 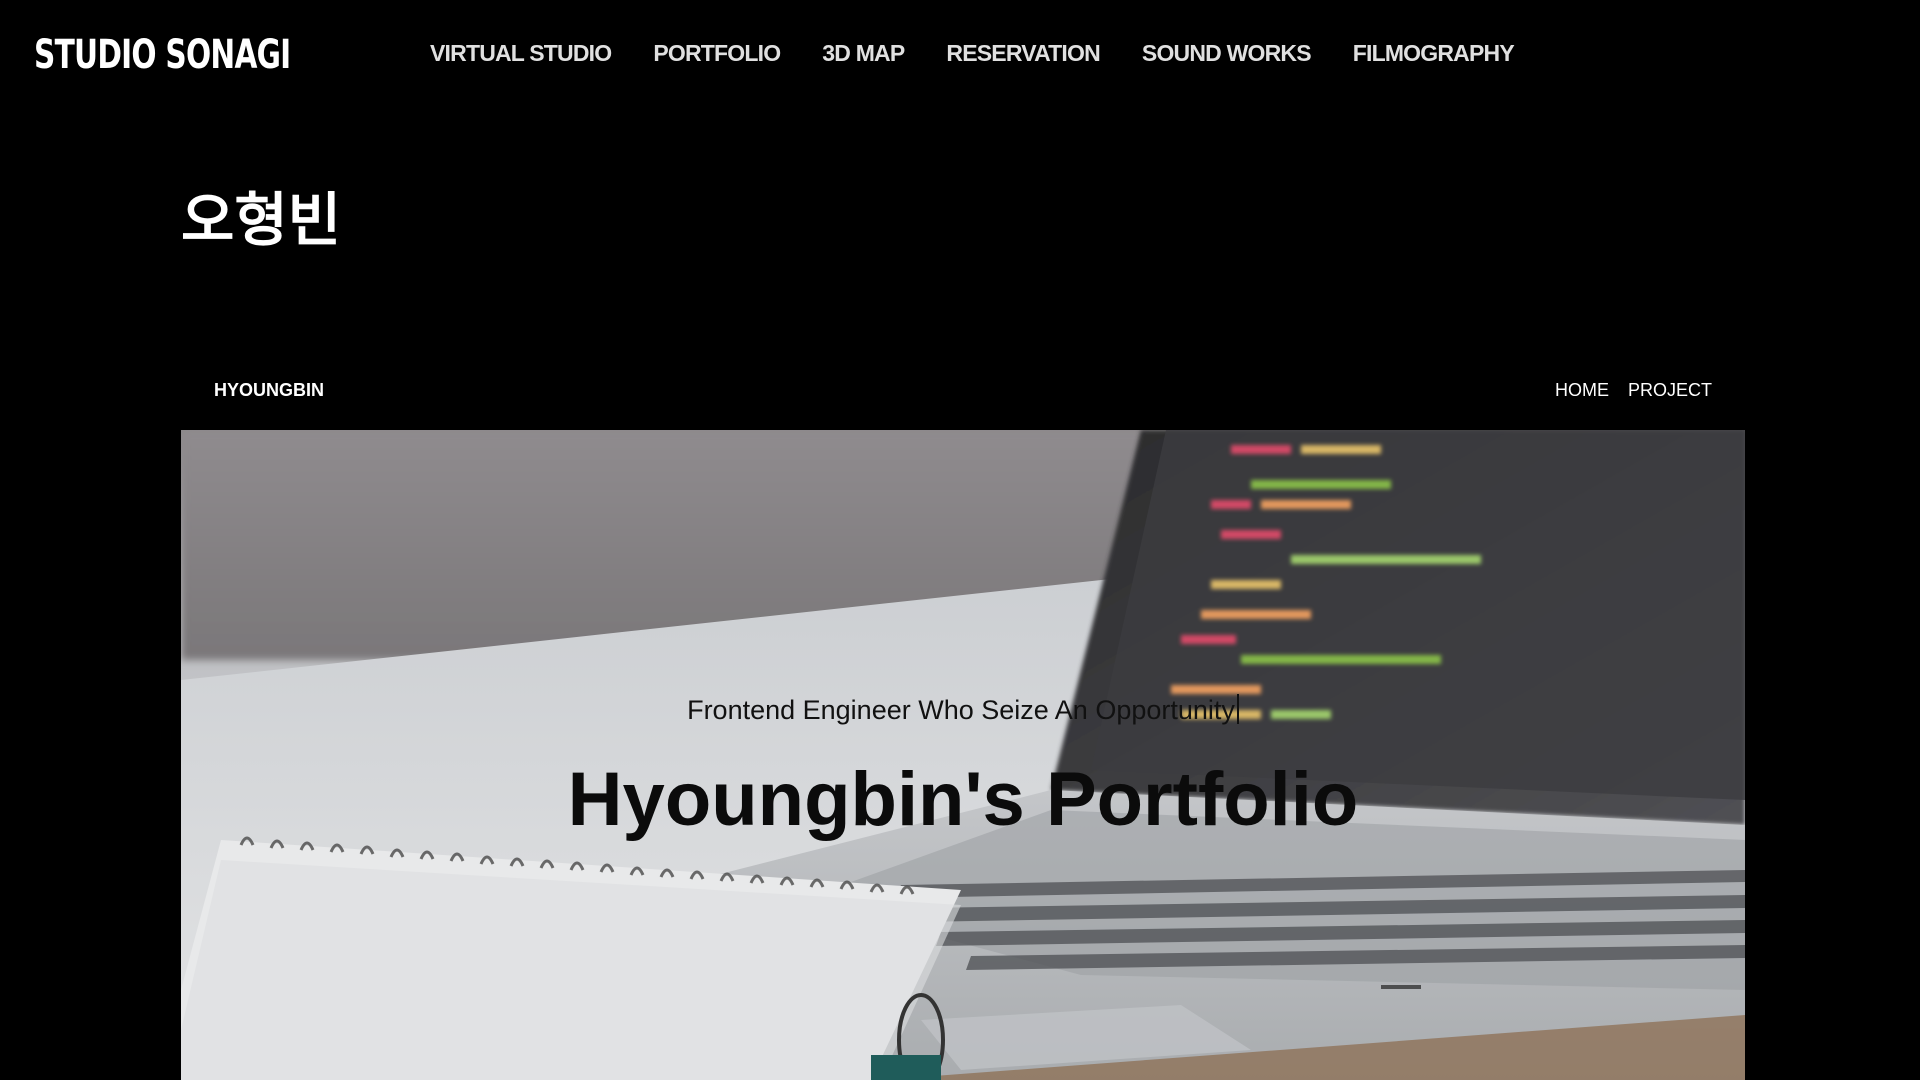 I want to click on nav-3d-map: 3D MAP, so click(x=863, y=53).